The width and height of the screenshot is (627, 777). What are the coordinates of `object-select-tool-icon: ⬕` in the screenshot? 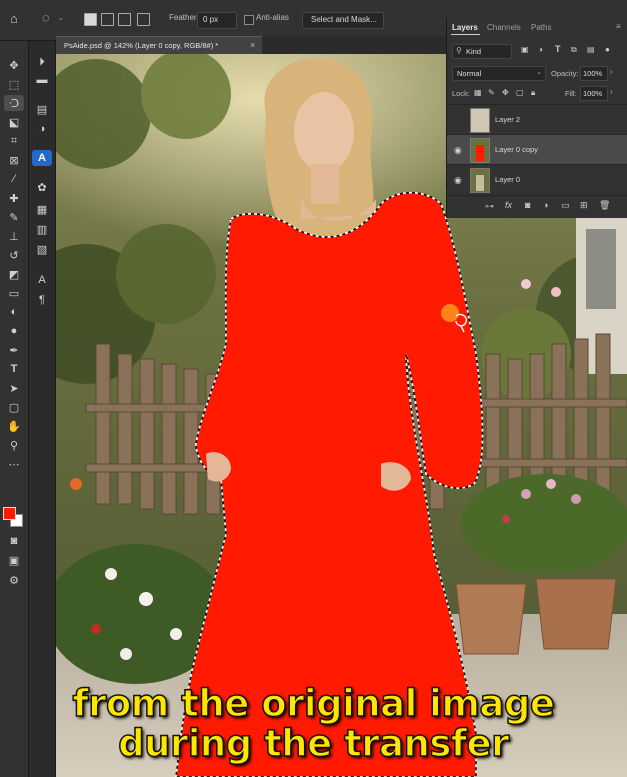 It's located at (14, 122).